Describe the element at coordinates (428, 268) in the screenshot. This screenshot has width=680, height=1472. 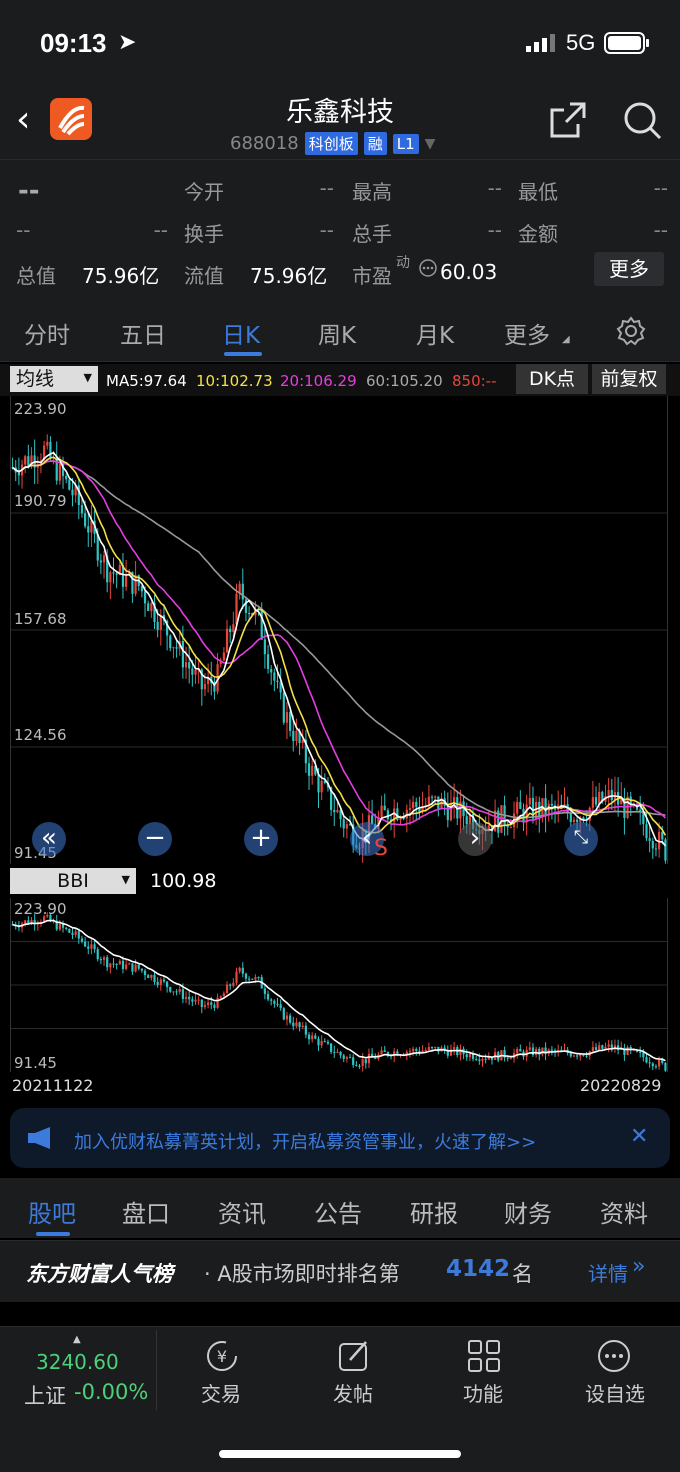
I see `info-icon` at that location.